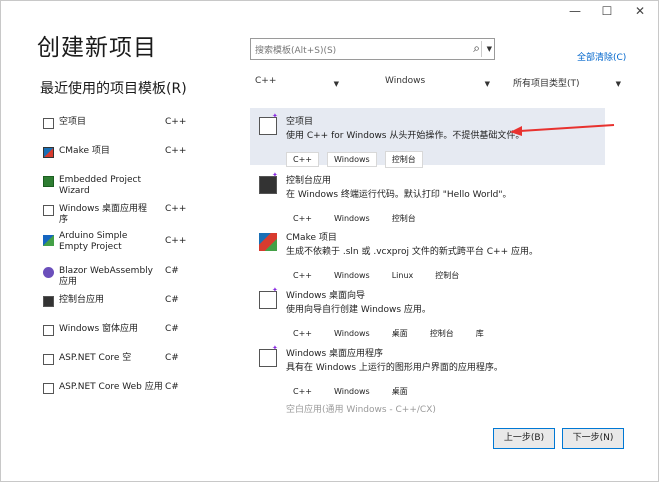 The height and width of the screenshot is (483, 660). I want to click on search-input: 搜索模板(Alt+S)(S), so click(295, 49).